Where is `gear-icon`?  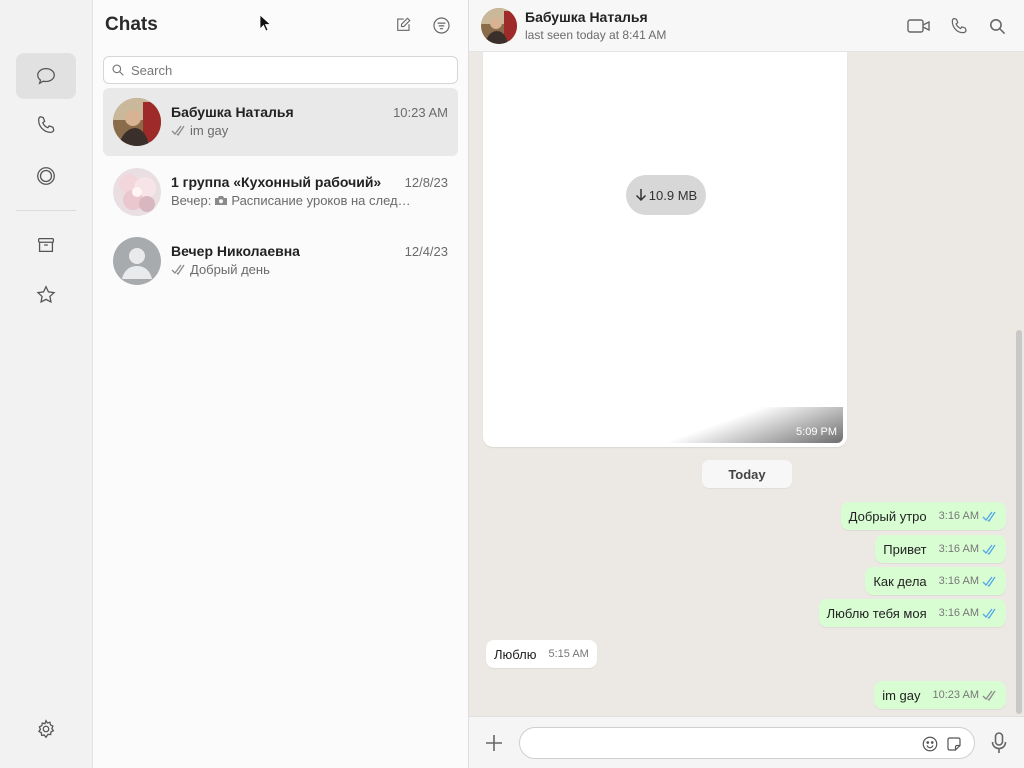 gear-icon is located at coordinates (46, 729).